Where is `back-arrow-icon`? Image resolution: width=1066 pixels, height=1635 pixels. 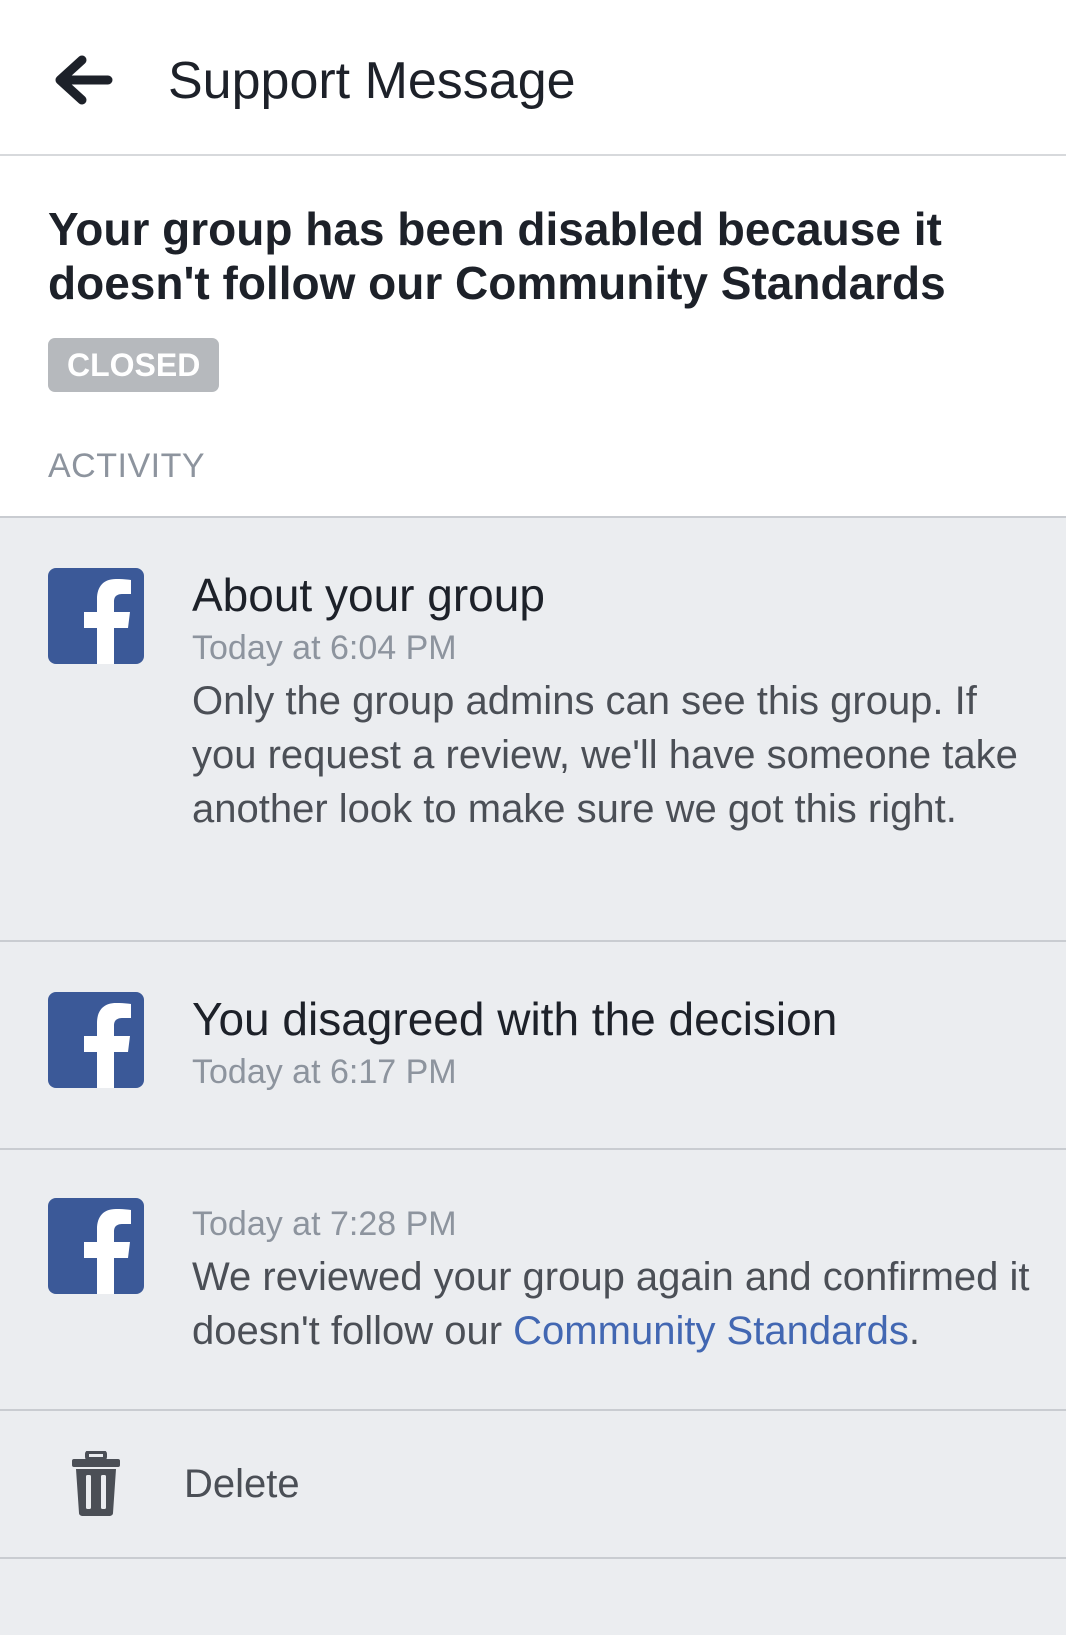
back-arrow-icon is located at coordinates (84, 80).